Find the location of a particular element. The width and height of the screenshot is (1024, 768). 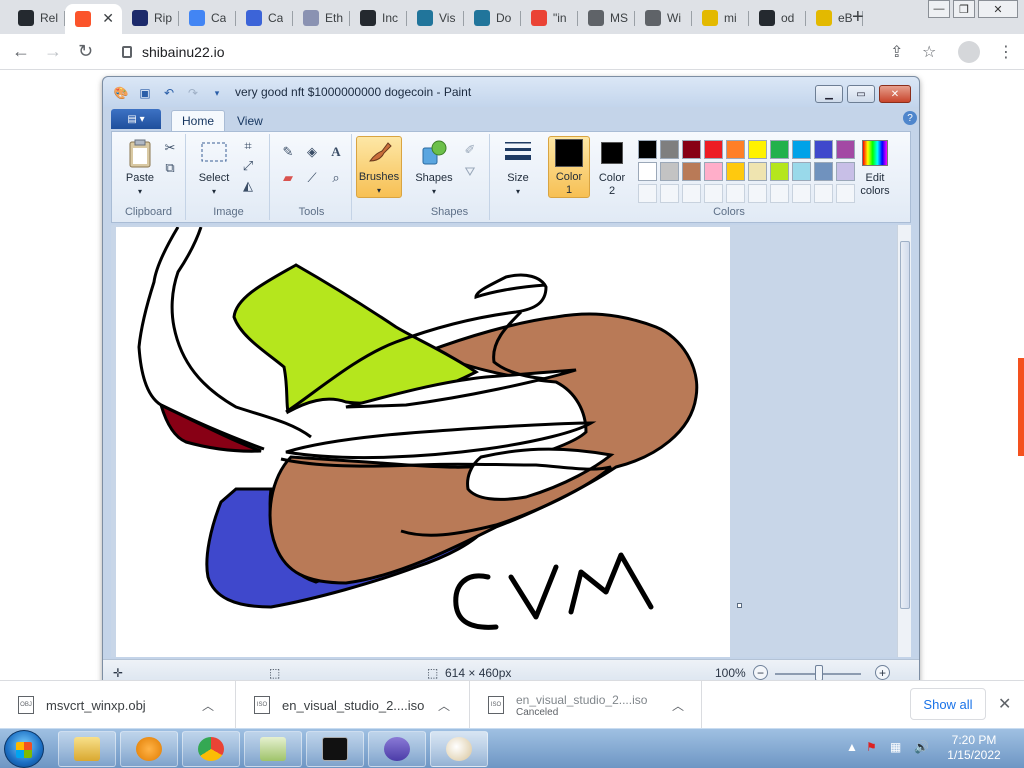

close-downloads-icon: ✕ is located at coordinates (1004, 704).